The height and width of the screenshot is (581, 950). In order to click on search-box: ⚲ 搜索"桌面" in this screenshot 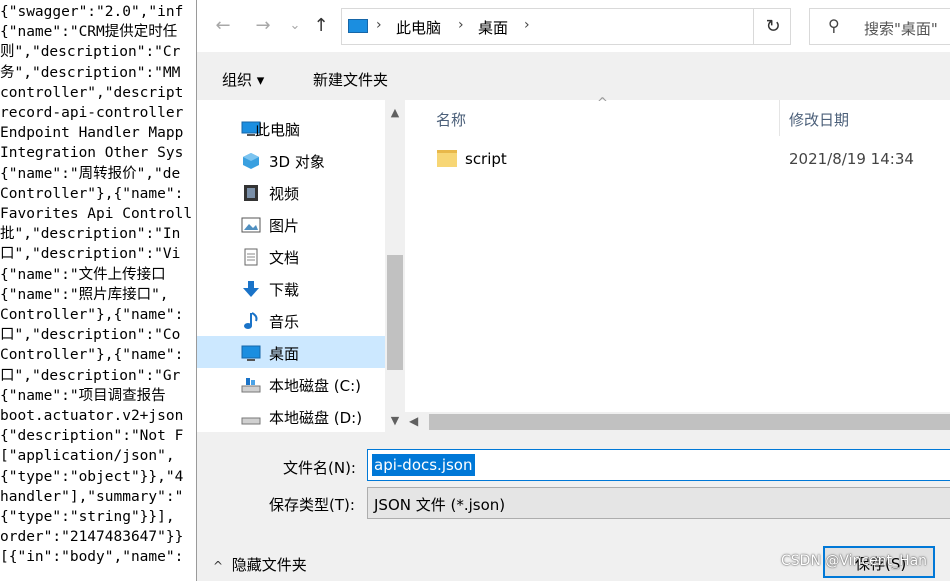, I will do `click(879, 26)`.